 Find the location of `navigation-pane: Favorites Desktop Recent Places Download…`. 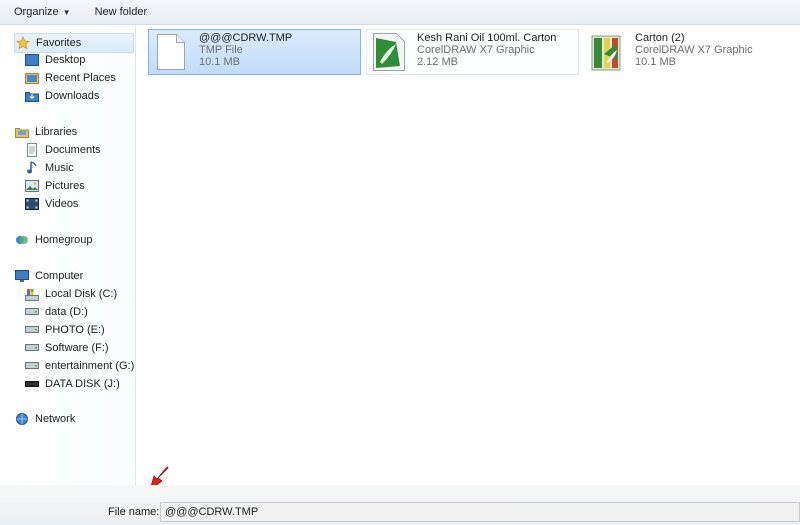

navigation-pane: Favorites Desktop Recent Places Download… is located at coordinates (68, 255).